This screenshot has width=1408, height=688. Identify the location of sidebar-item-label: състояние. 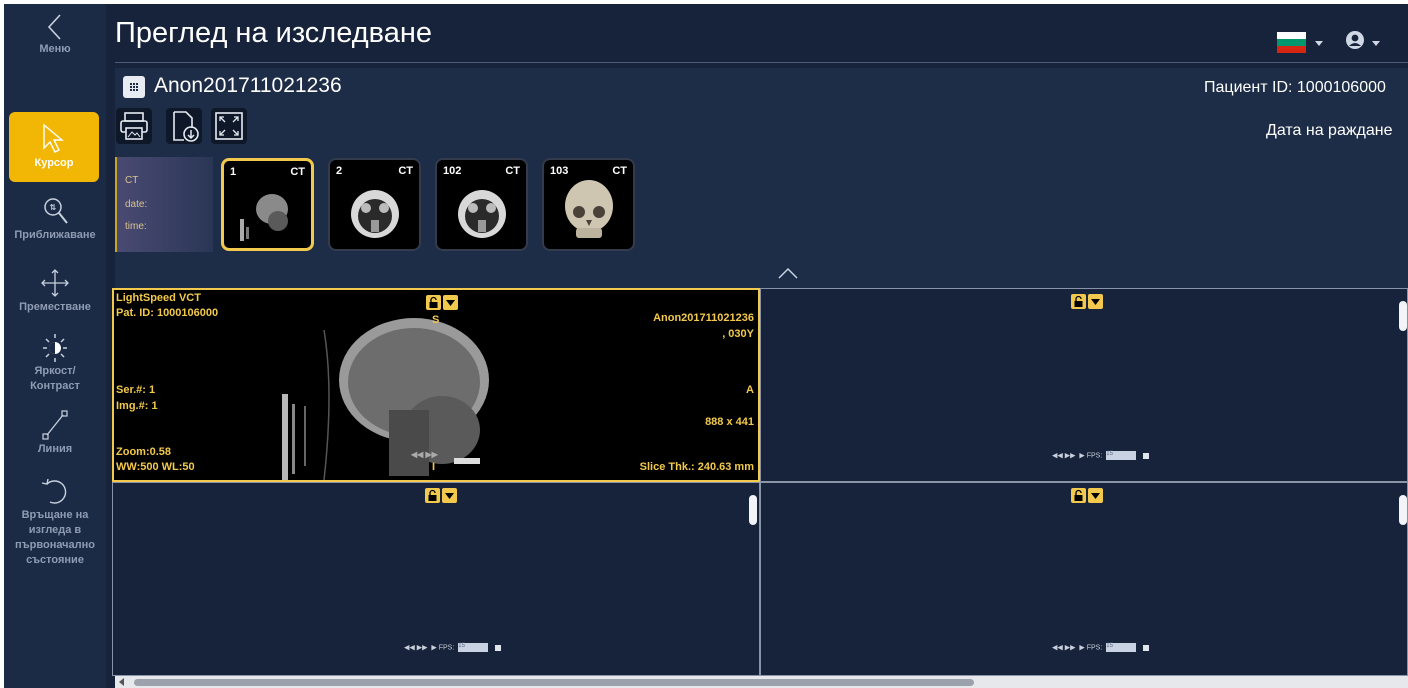
(55, 560).